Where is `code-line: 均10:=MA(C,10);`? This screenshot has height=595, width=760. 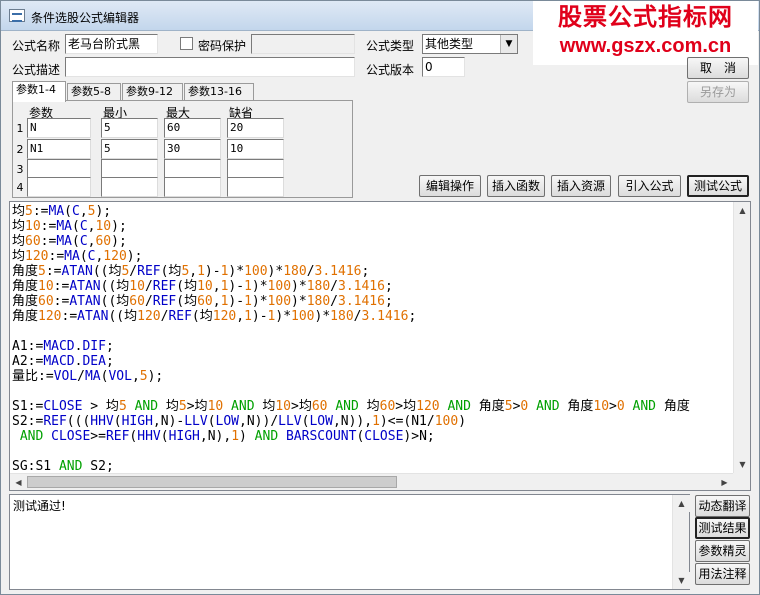
code-line: 均10:=MA(C,10); is located at coordinates (69, 226).